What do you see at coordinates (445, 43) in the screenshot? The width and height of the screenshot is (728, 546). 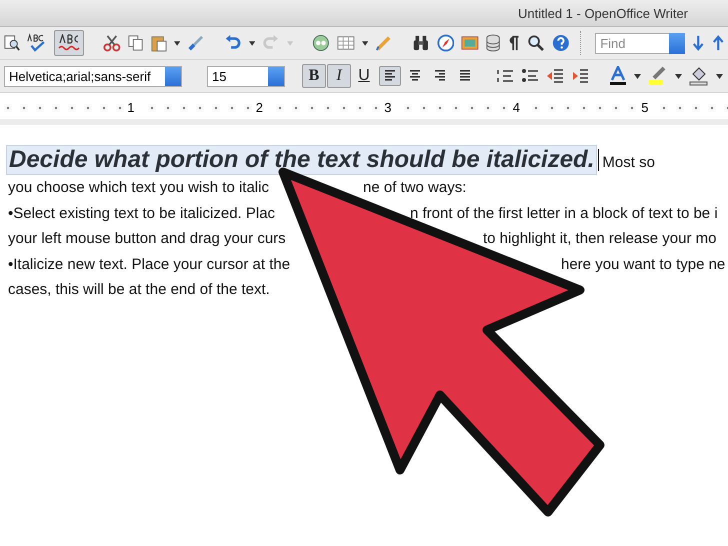 I see `compass-icon` at bounding box center [445, 43].